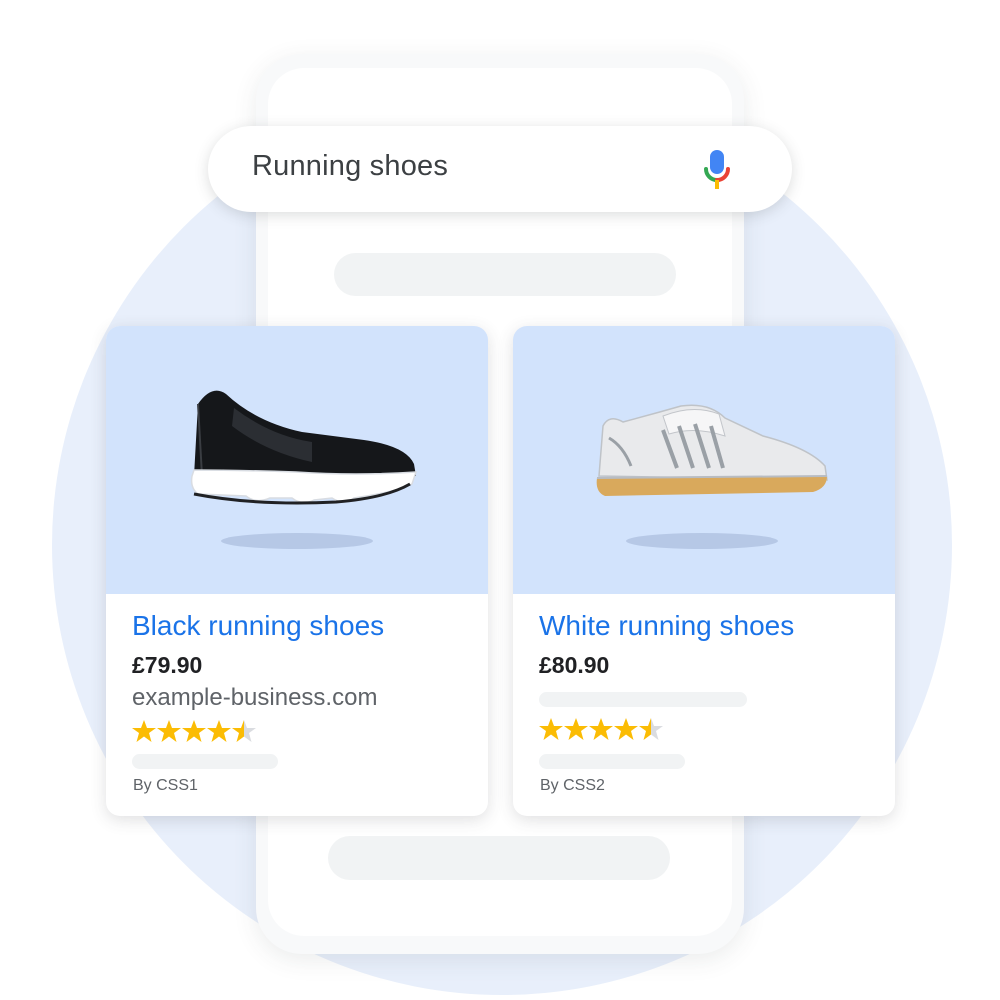  Describe the element at coordinates (350, 166) in the screenshot. I see `search-input: Running shoes` at that location.